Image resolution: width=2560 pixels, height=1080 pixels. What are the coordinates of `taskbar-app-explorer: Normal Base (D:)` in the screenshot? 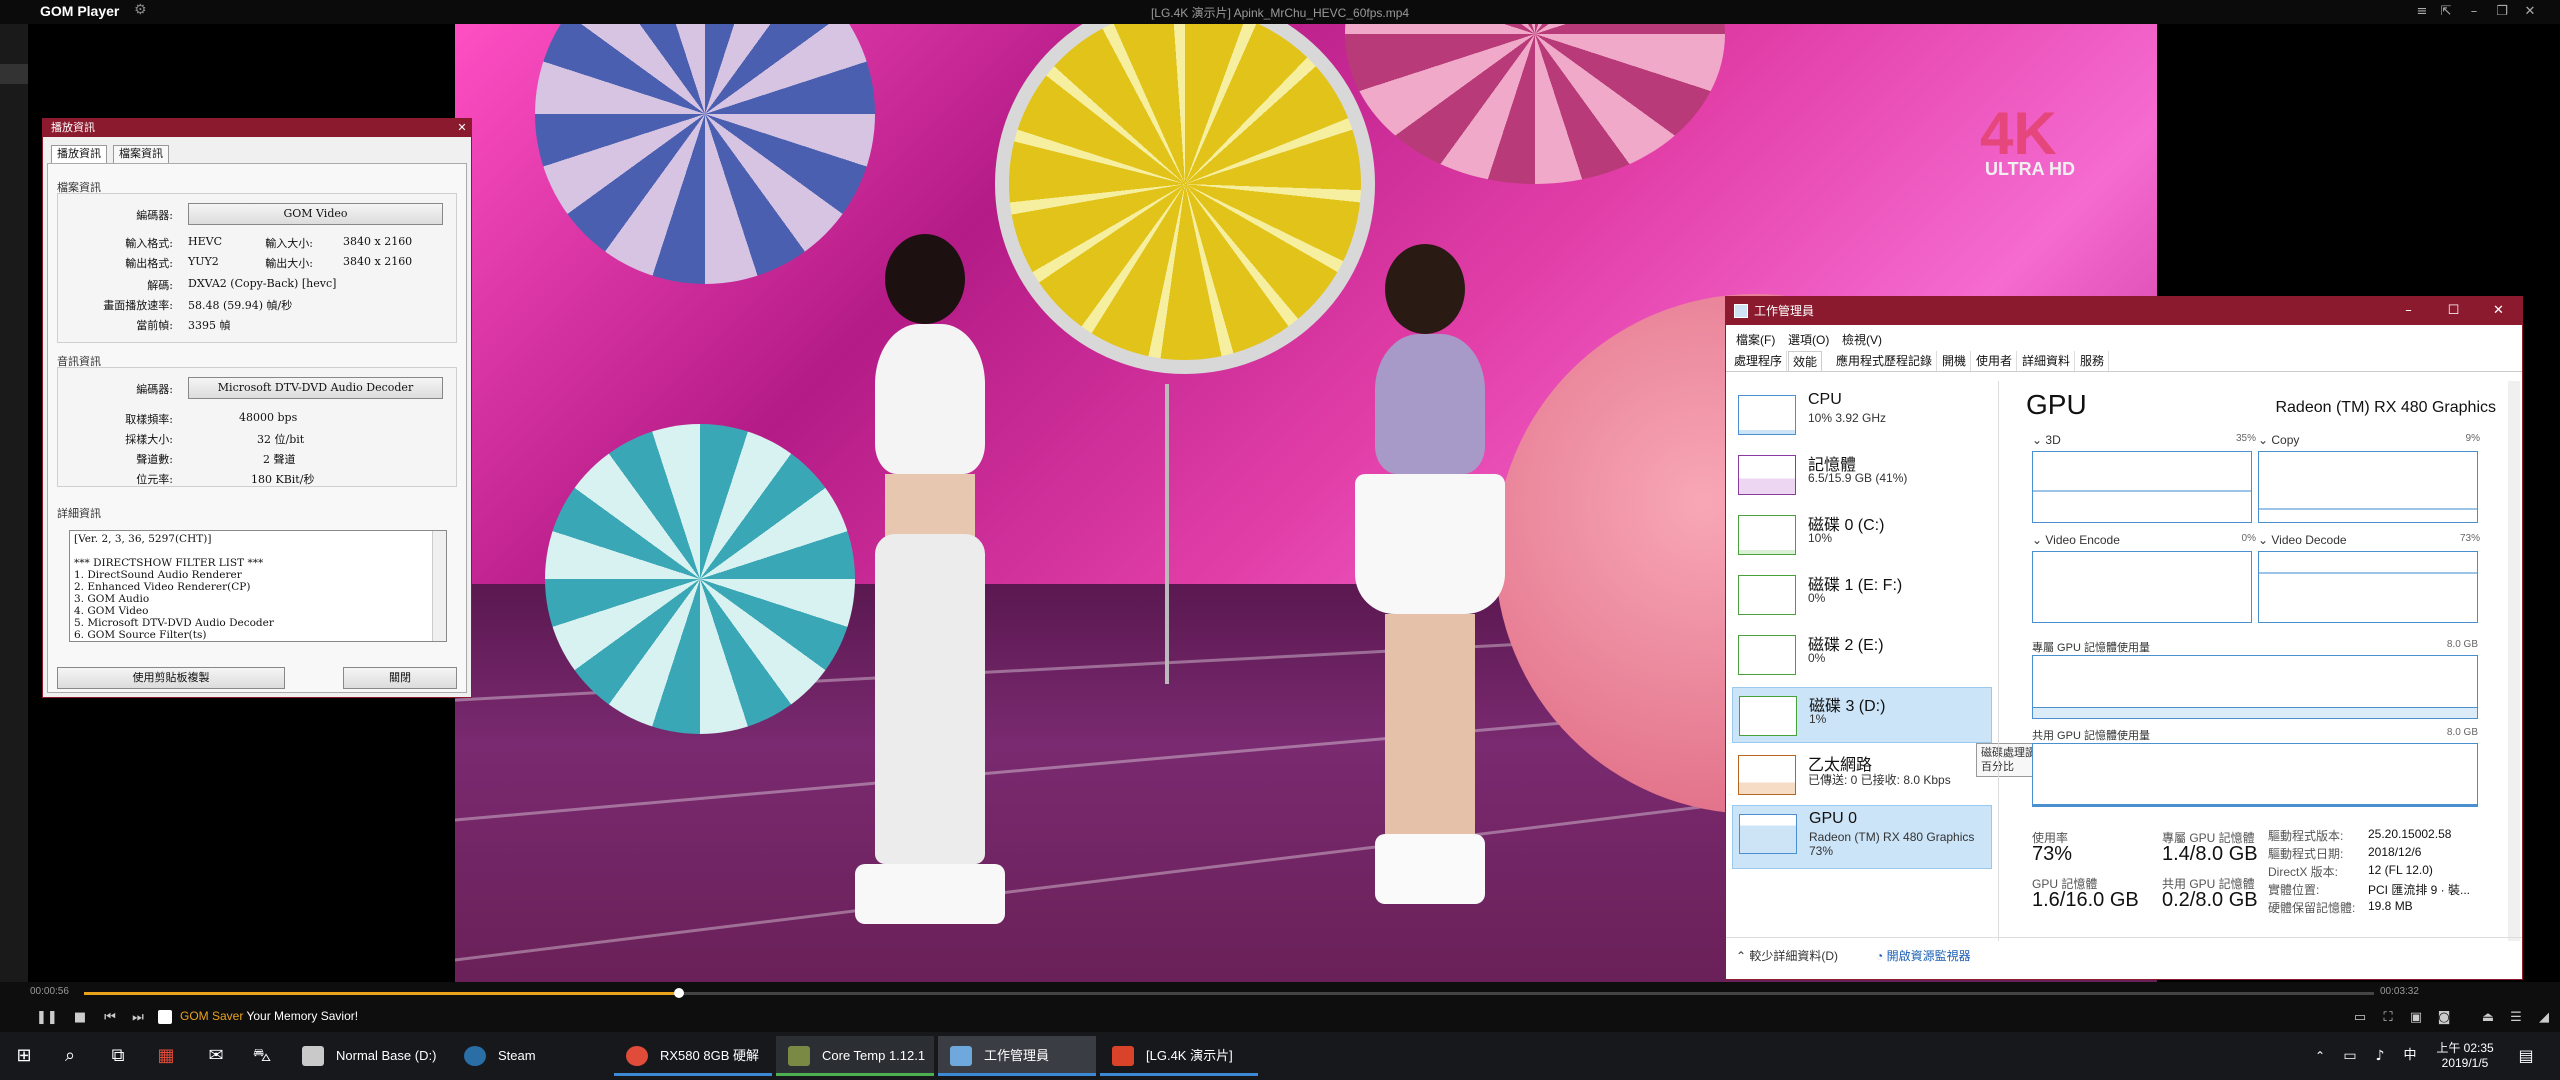 It's located at (369, 1056).